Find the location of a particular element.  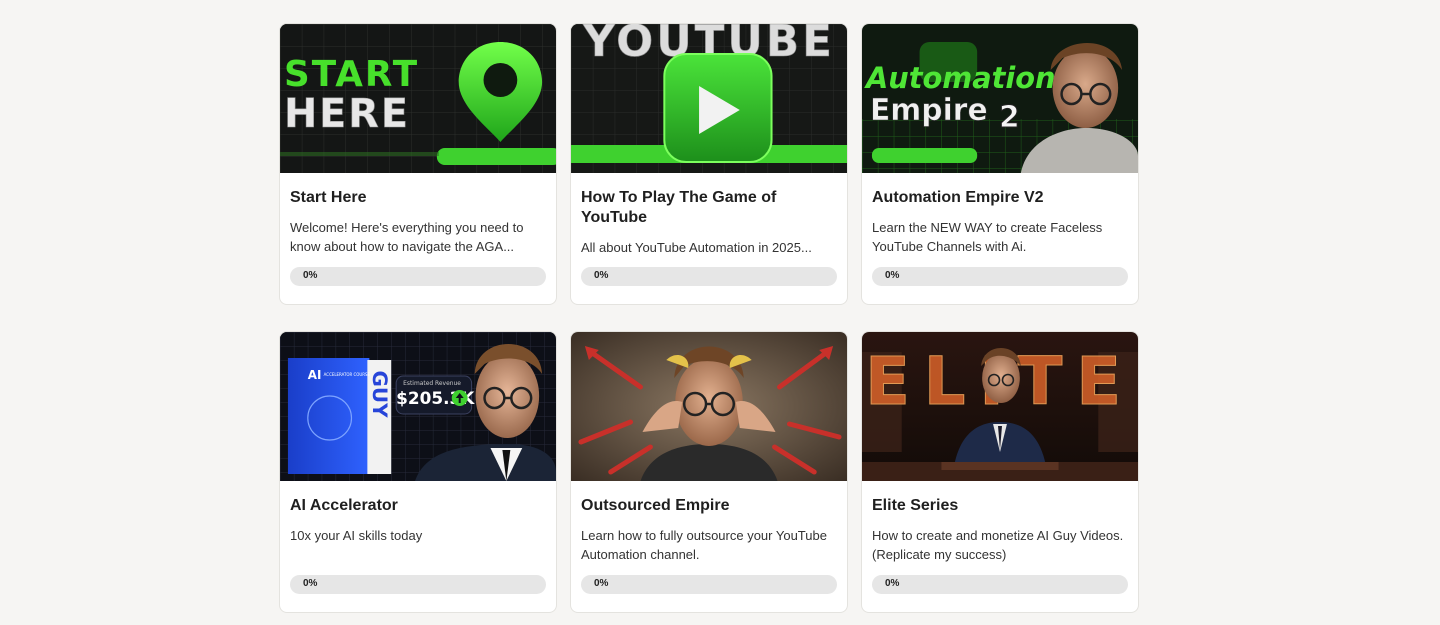

revenue-widget: Estimated Revenue $205.3K is located at coordinates (435, 395).